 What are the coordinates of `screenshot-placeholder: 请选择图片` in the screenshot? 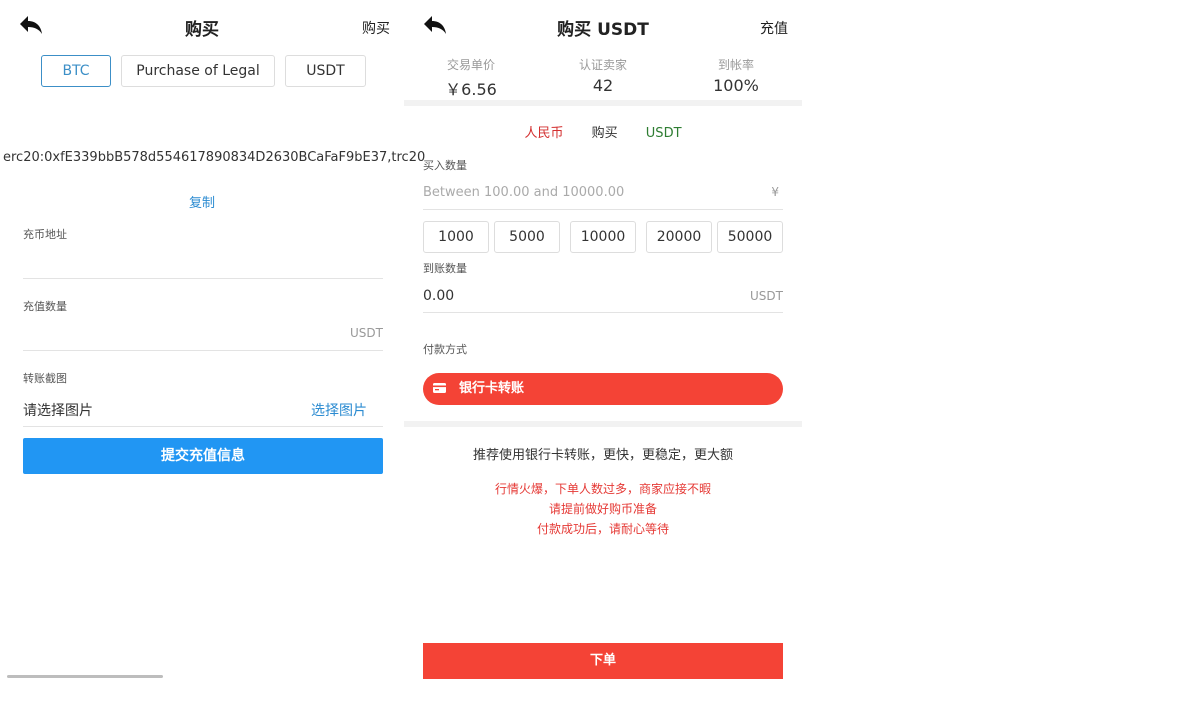 It's located at (58, 411).